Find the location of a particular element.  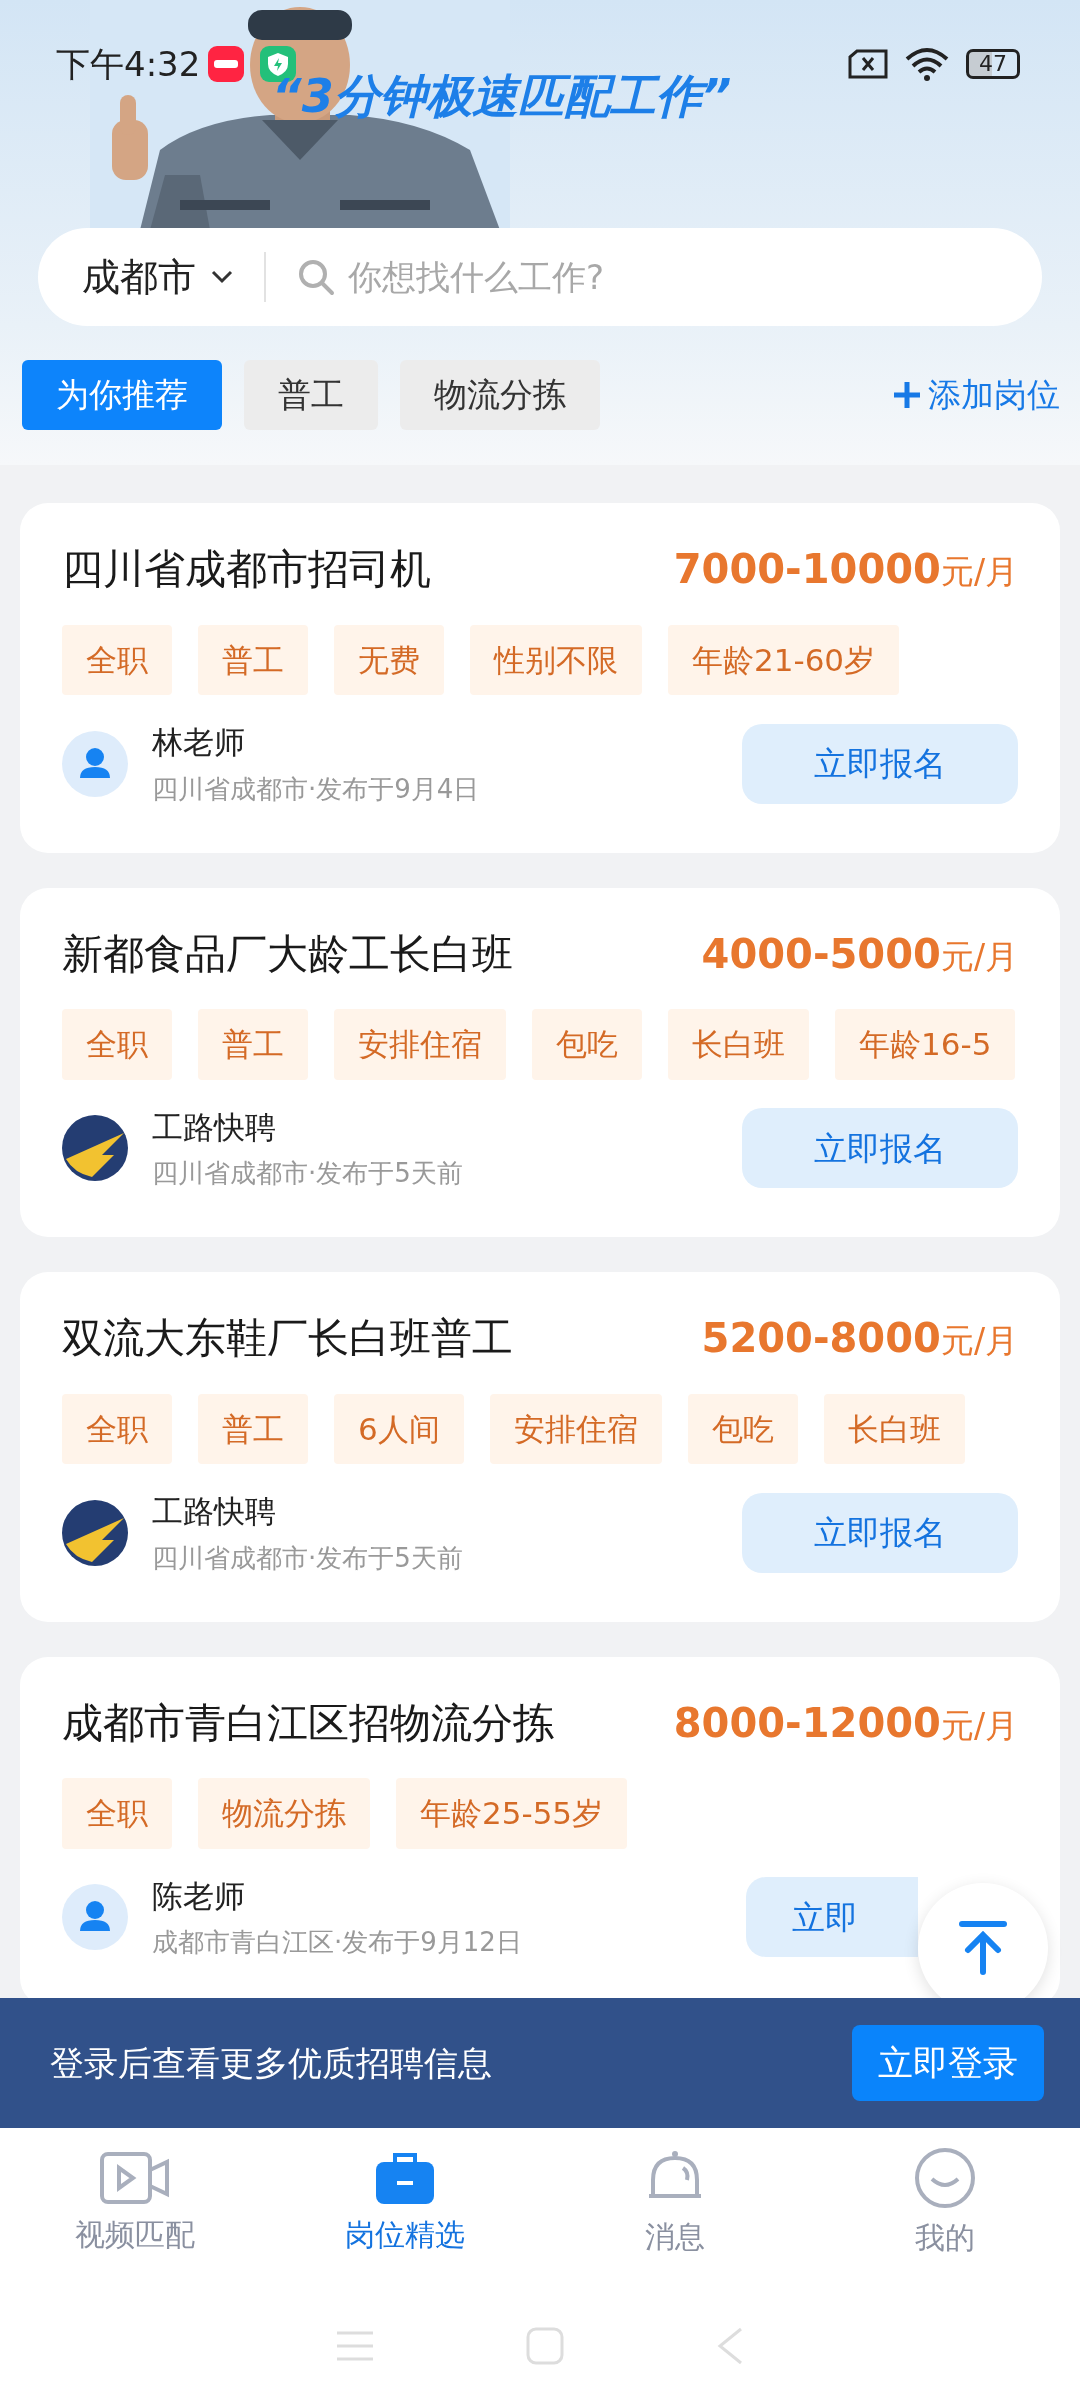

sim-icon is located at coordinates (868, 64).